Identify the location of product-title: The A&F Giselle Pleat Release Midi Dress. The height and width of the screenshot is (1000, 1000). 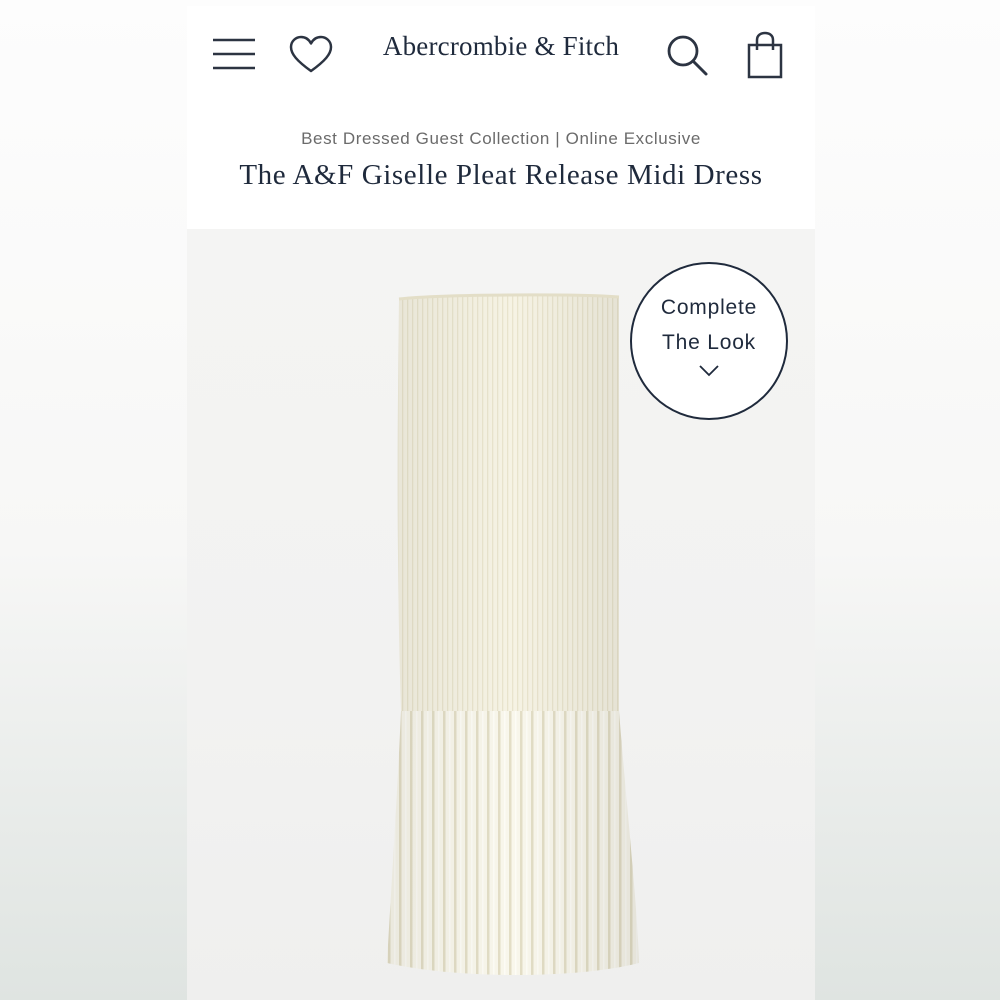
(501, 175).